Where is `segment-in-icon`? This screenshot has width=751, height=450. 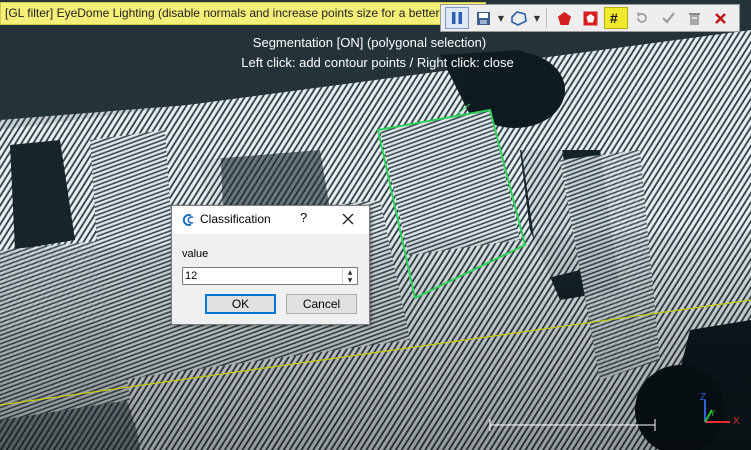 segment-in-icon is located at coordinates (564, 18).